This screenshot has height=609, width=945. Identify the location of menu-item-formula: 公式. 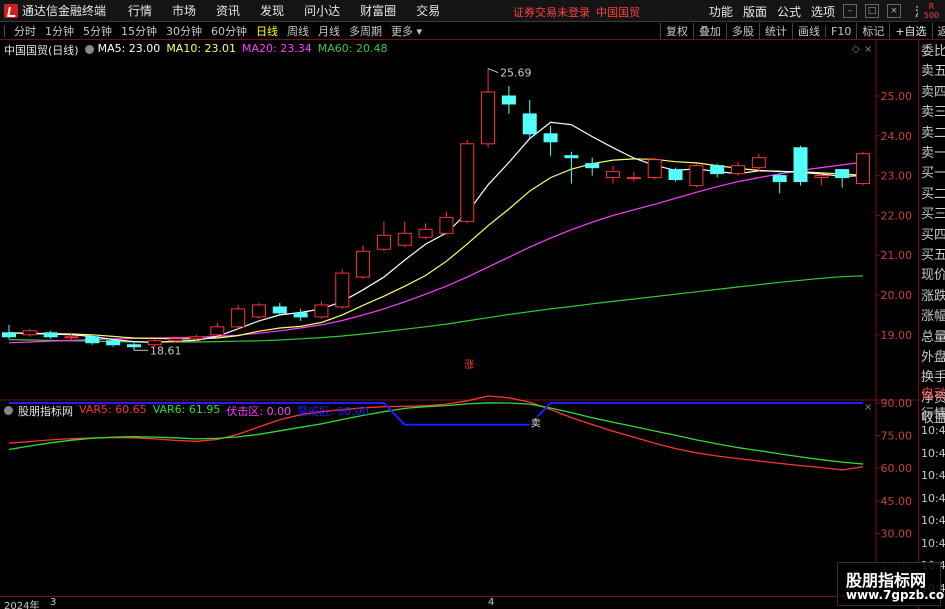
(789, 11).